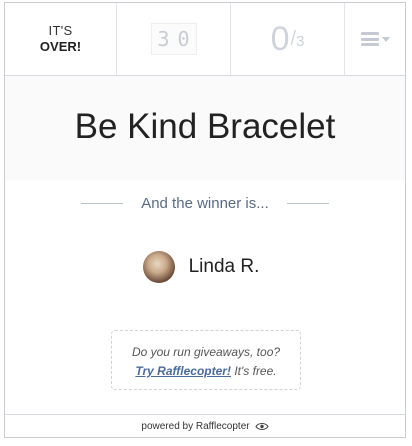 The width and height of the screenshot is (412, 446). Describe the element at coordinates (385, 39) in the screenshot. I see `caret-down-icon` at that location.